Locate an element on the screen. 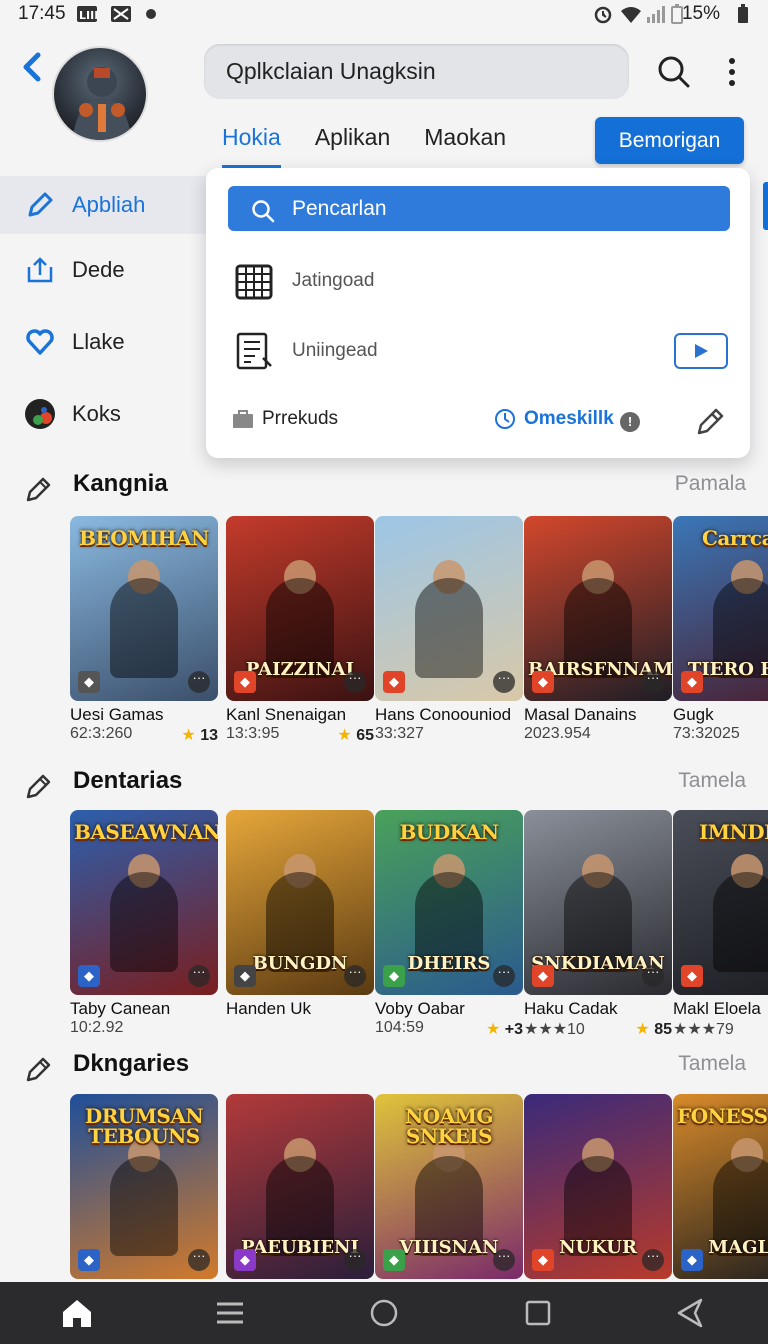 The image size is (768, 1344). section-header: Kangnia Pamala is located at coordinates (385, 487).